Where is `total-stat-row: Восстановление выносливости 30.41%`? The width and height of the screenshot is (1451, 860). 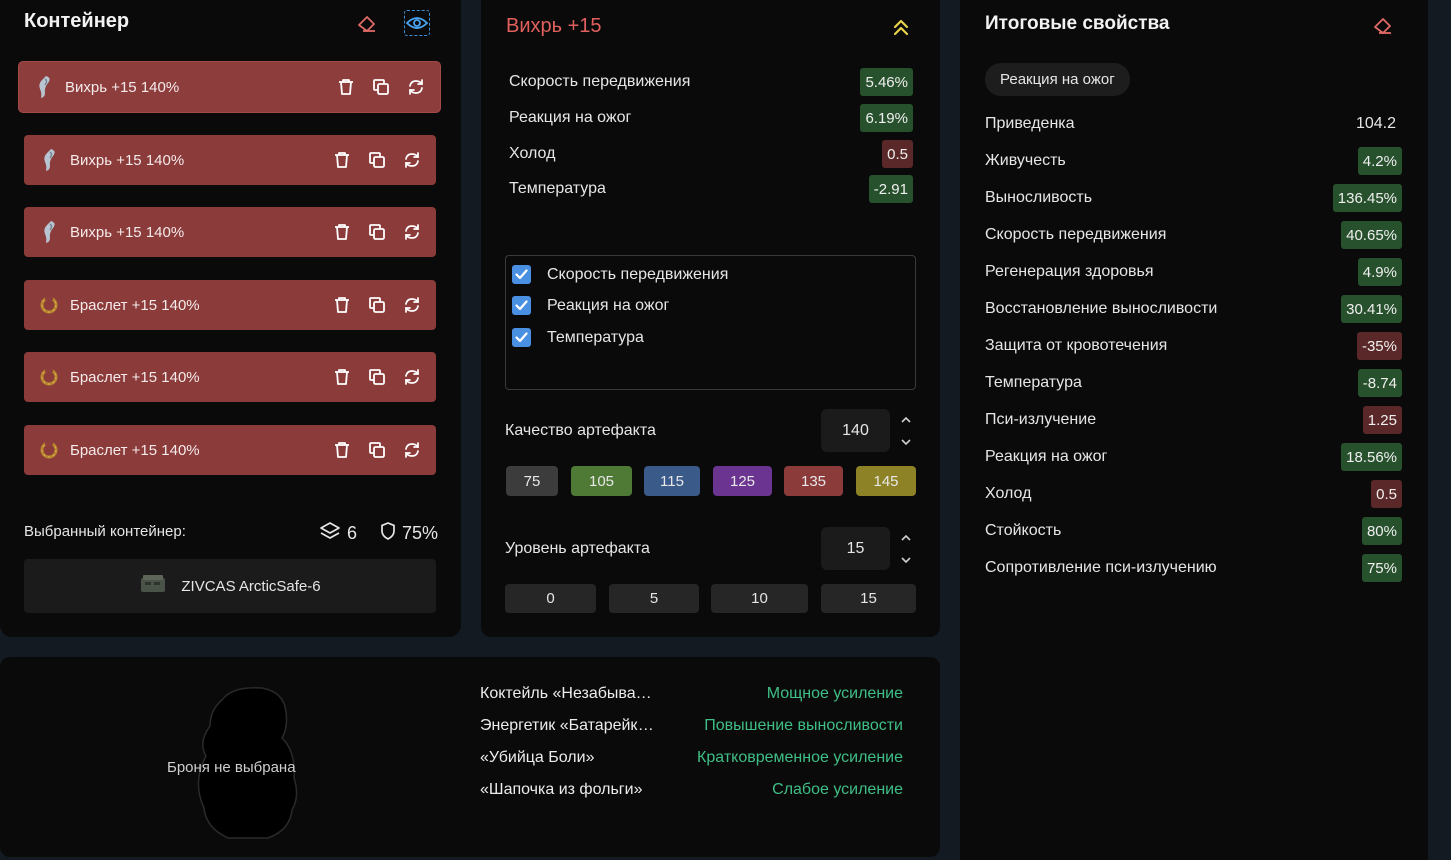
total-stat-row: Восстановление выносливости 30.41% is located at coordinates (1193, 309).